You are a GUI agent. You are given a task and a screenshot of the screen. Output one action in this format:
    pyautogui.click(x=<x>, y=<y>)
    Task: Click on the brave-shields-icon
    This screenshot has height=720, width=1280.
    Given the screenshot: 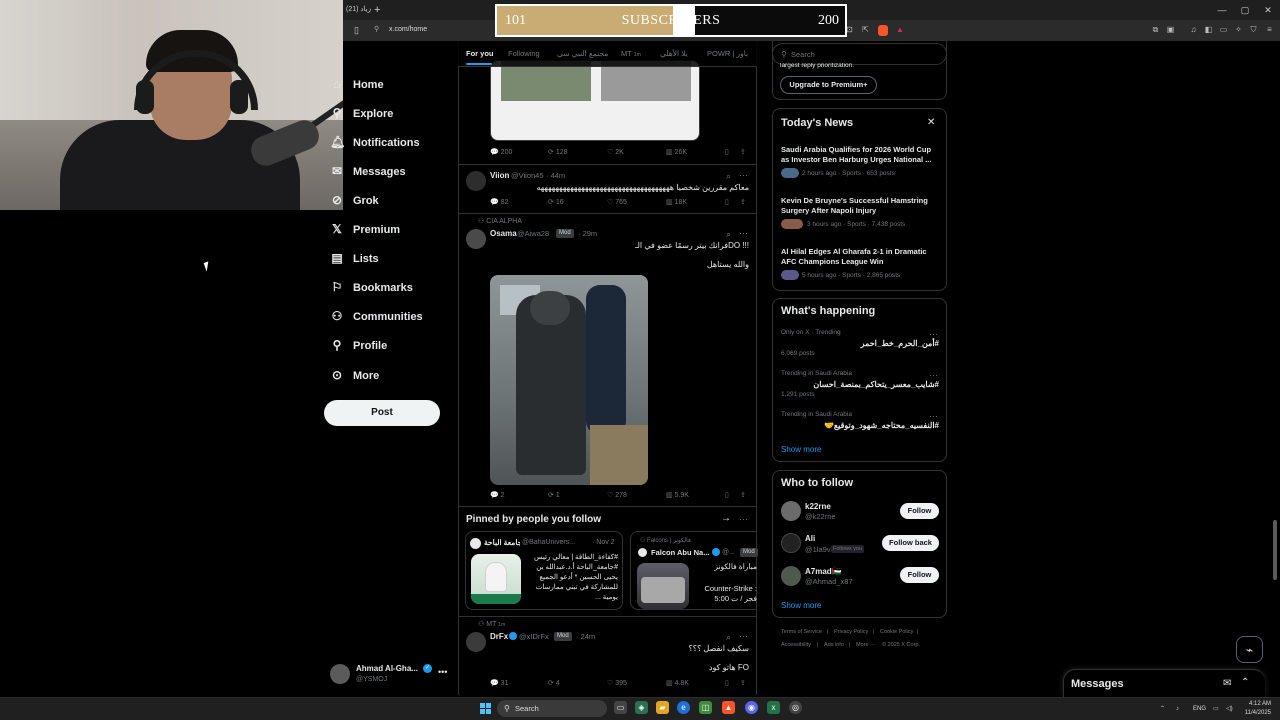 What is the action you would take?
    pyautogui.click(x=883, y=30)
    